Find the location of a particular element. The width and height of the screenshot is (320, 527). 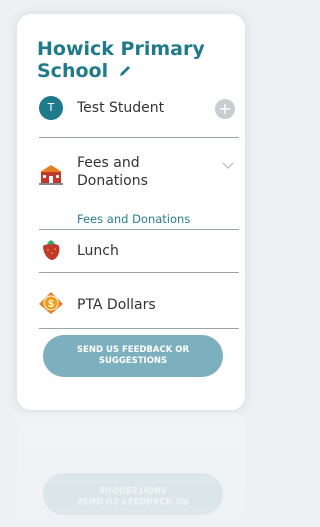

feedback-button: SEND US FEEDBACK OR SUGGESTIONS is located at coordinates (133, 356).